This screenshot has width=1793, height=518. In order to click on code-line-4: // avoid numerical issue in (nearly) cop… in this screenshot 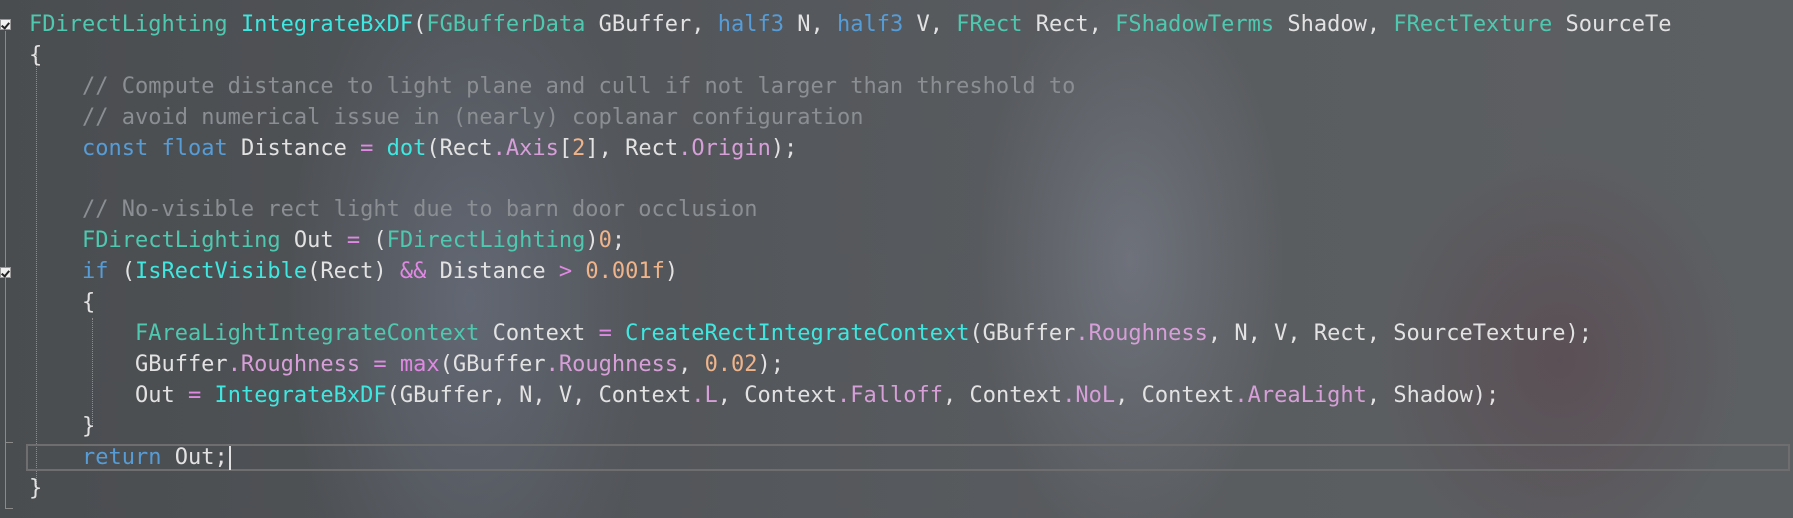, I will do `click(446, 117)`.